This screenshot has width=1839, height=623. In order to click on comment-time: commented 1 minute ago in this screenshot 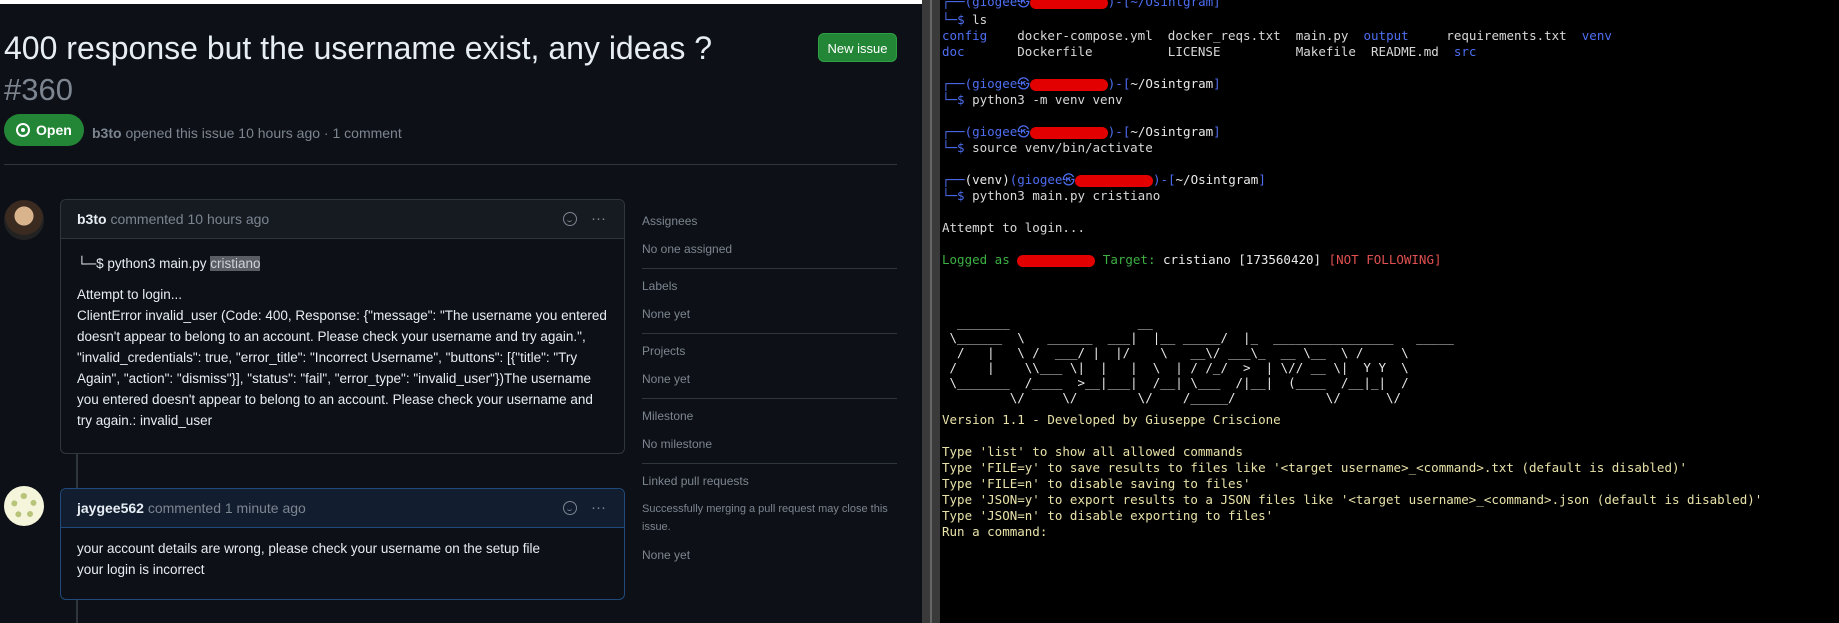, I will do `click(226, 508)`.